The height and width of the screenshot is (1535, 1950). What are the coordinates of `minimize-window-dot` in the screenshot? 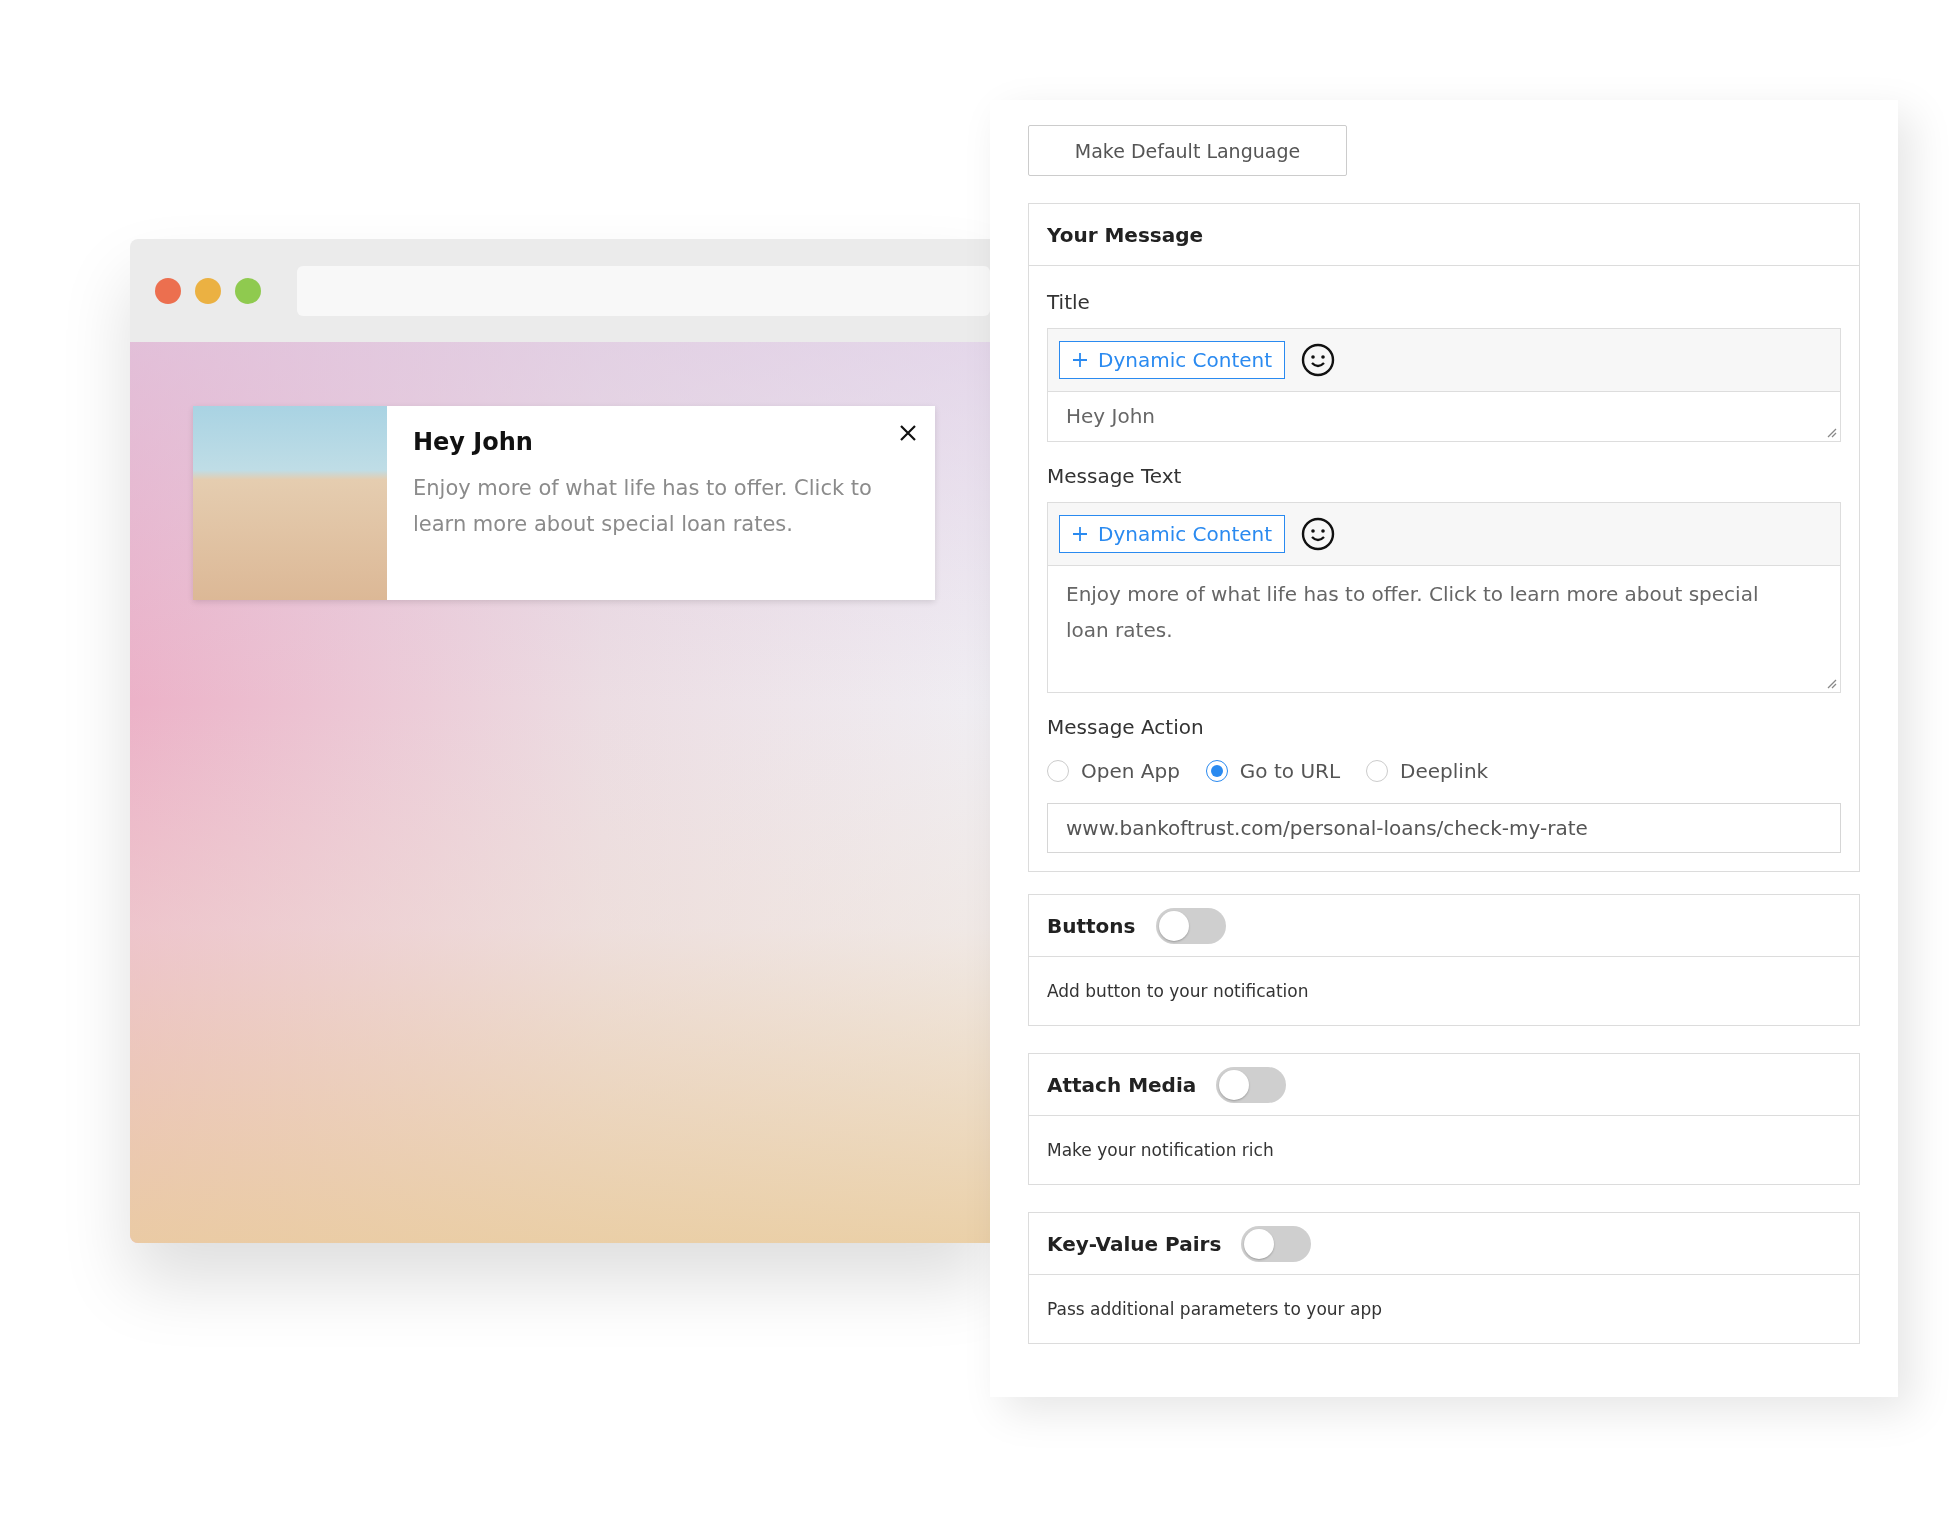 It's located at (208, 290).